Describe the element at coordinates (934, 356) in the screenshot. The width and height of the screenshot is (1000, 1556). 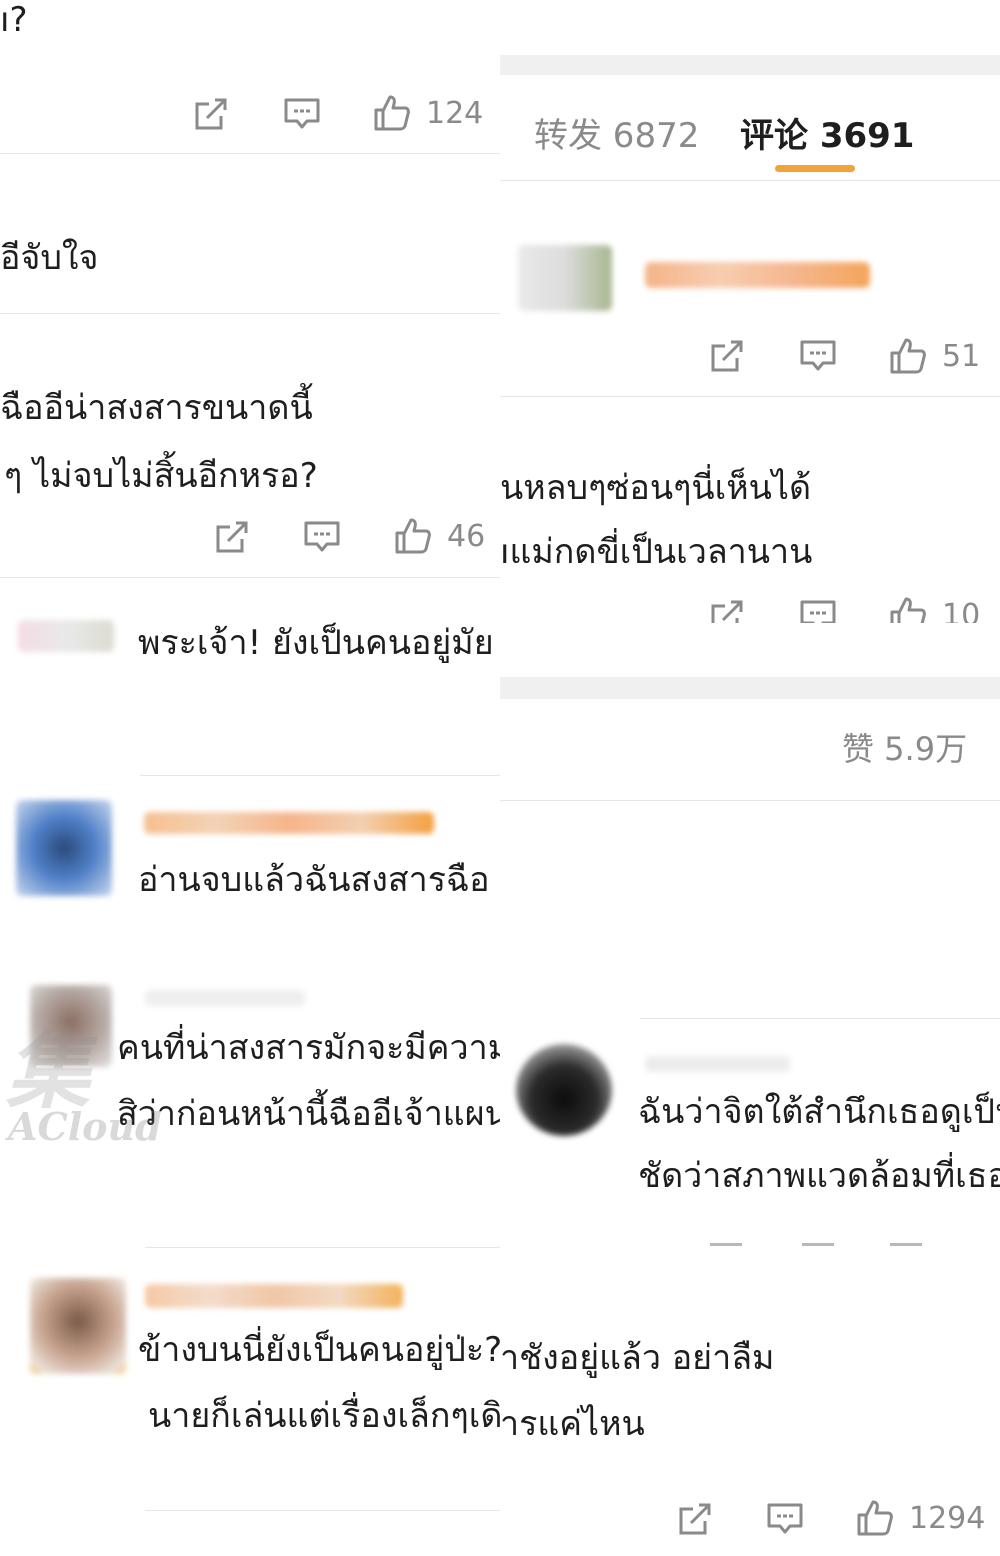
I see `like-button: 51` at that location.